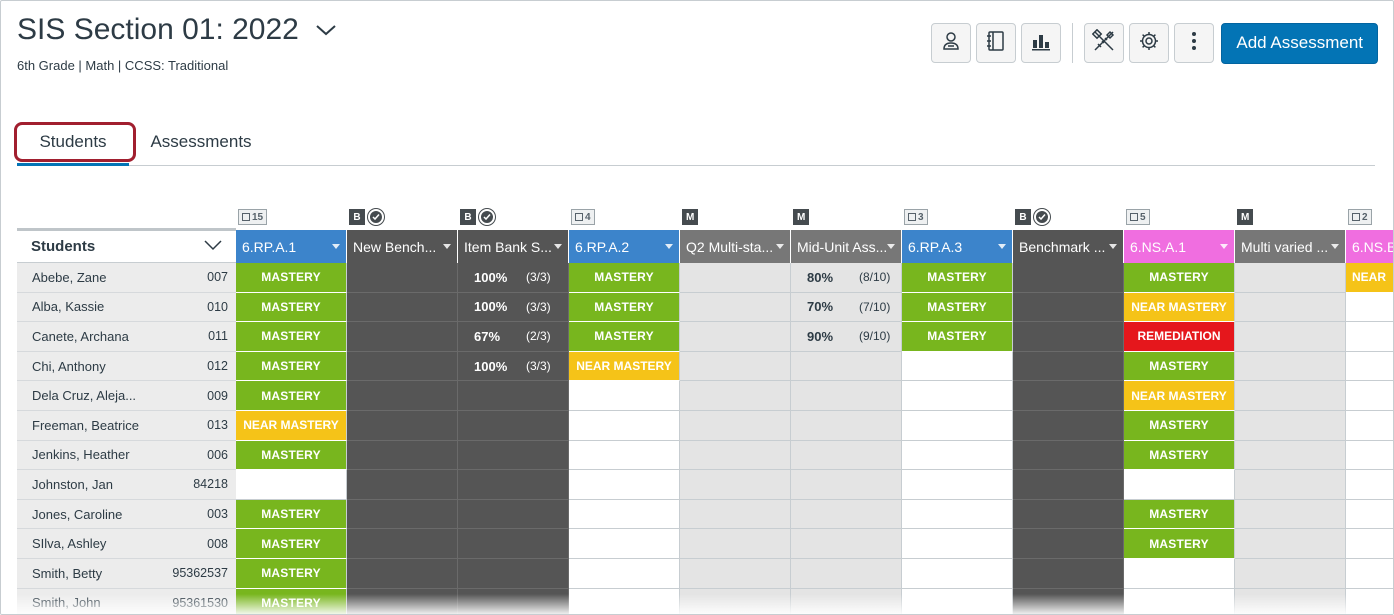 The image size is (1394, 615). Describe the element at coordinates (957, 246) in the screenshot. I see `column-header: 6.RP.A.3` at that location.